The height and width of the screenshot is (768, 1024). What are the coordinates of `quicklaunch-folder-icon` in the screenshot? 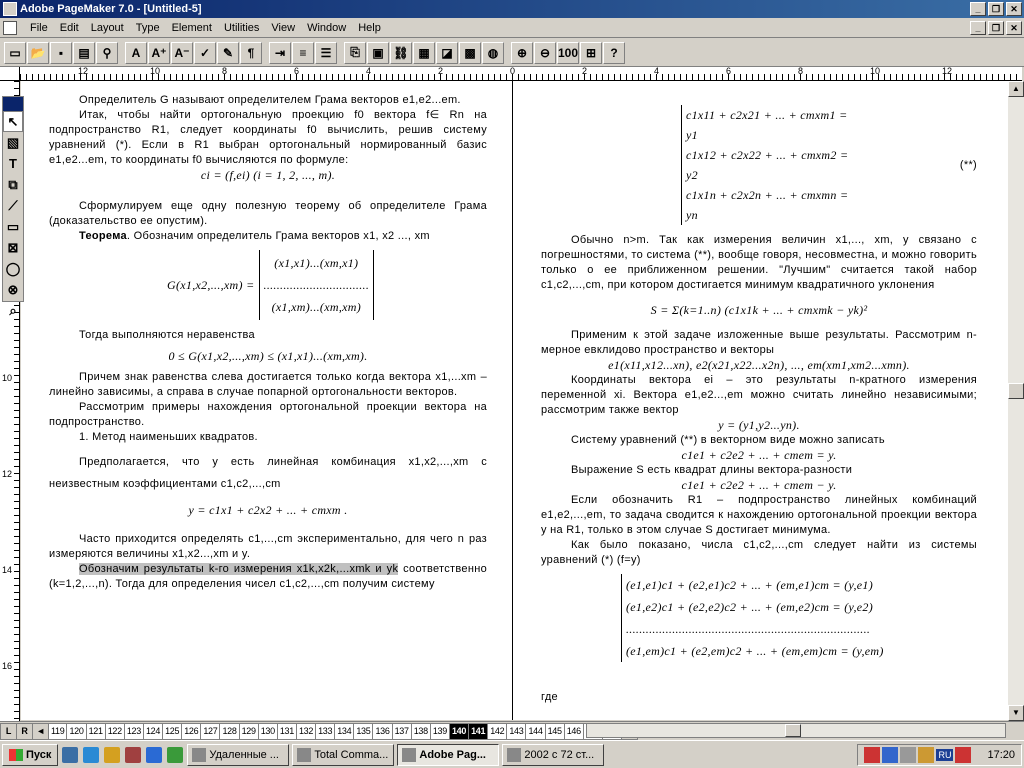 It's located at (112, 754).